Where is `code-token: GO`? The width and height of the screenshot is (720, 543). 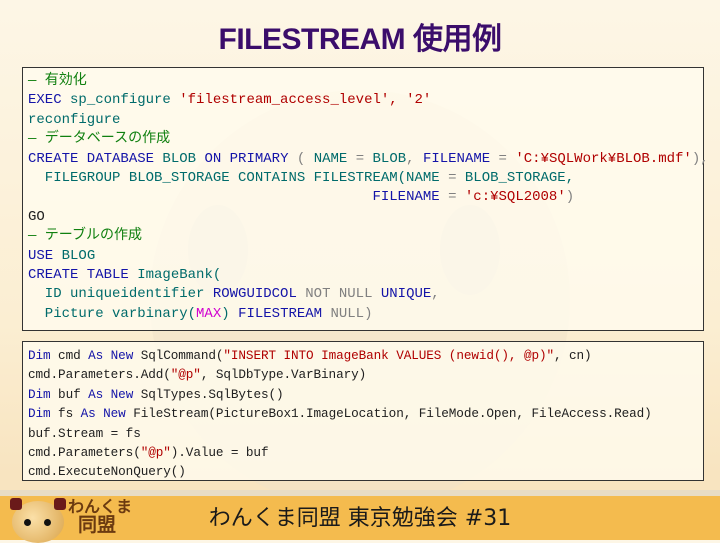
code-token: GO is located at coordinates (36, 216).